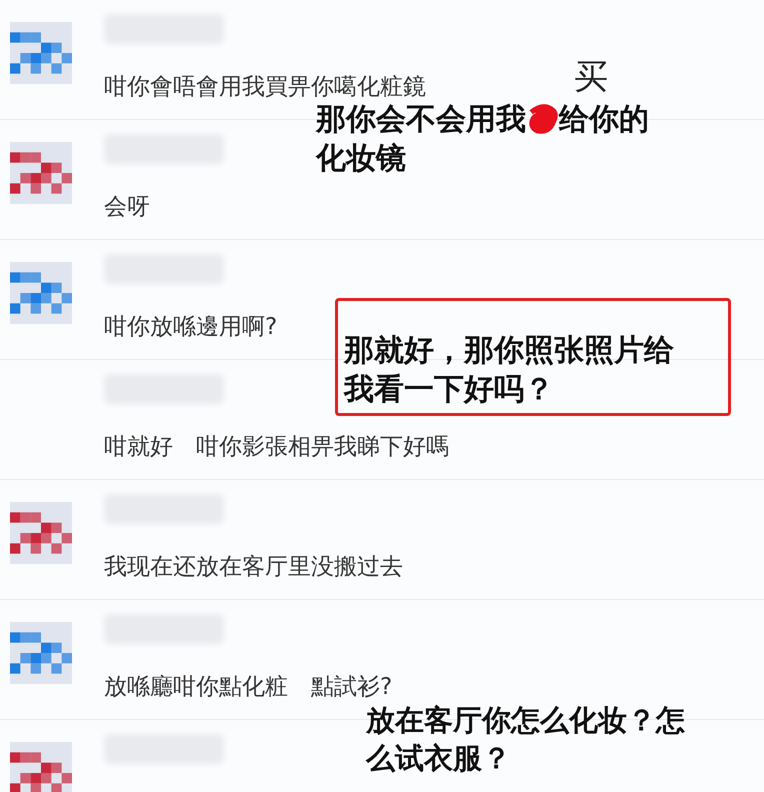  What do you see at coordinates (265, 87) in the screenshot?
I see `message-text: 咁你會唔會用我買畀你噶化粧鏡` at bounding box center [265, 87].